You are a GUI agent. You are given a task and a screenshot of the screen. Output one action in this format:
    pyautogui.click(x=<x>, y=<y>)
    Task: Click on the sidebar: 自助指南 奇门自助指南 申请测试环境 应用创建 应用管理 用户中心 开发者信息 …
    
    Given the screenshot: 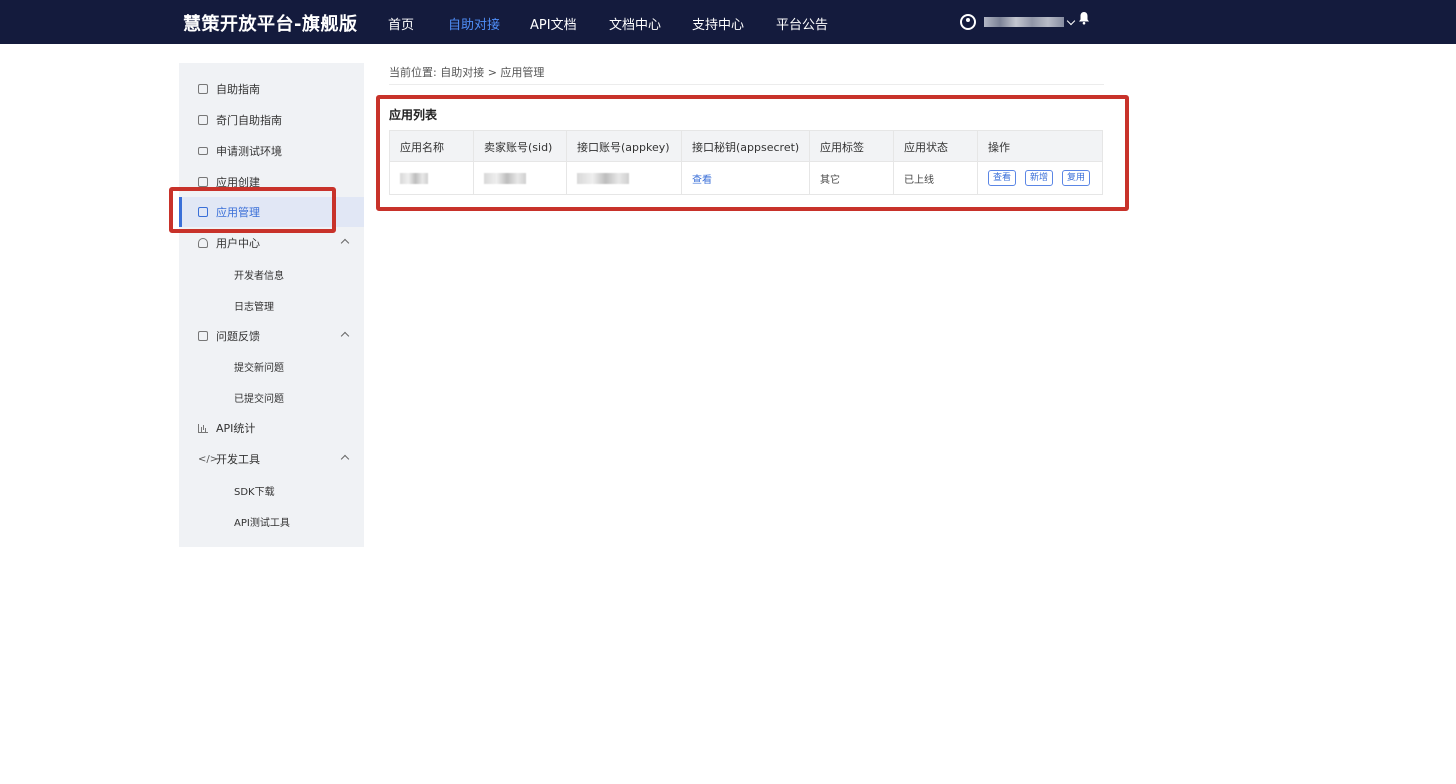 What is the action you would take?
    pyautogui.click(x=271, y=305)
    